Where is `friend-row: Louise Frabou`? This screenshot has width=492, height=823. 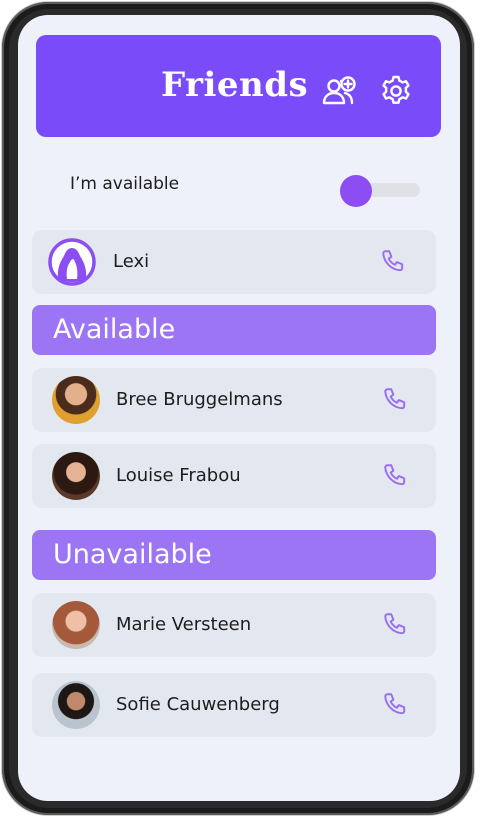 friend-row: Louise Frabou is located at coordinates (234, 476).